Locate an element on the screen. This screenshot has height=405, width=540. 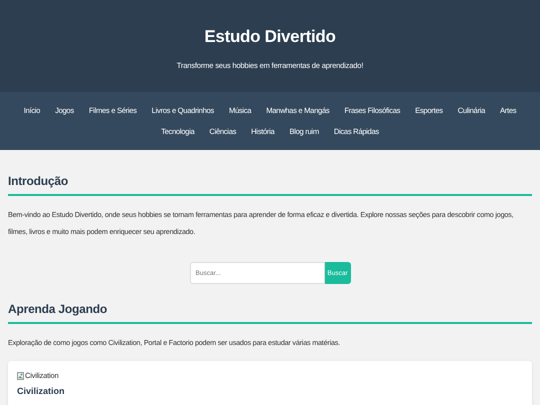
site-title: Estudo Divertido is located at coordinates (270, 36).